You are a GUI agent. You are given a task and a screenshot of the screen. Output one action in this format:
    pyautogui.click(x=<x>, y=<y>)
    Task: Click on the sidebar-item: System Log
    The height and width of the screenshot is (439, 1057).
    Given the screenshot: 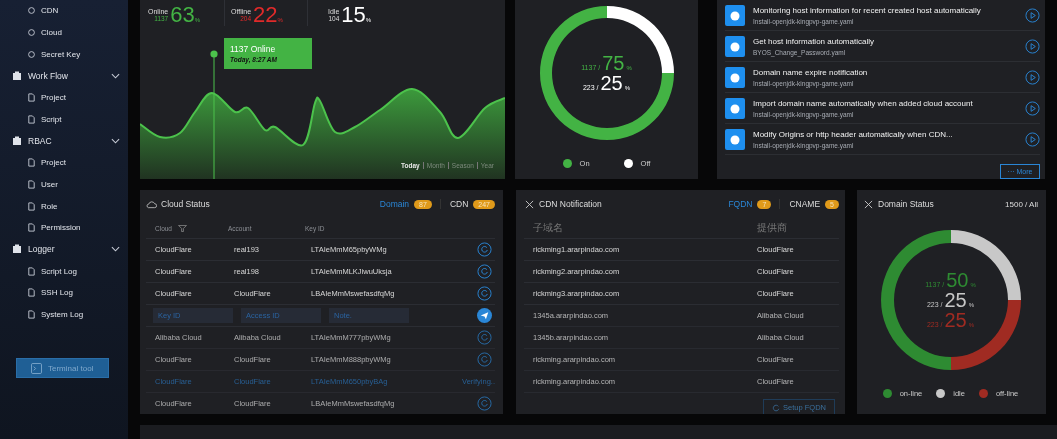 What is the action you would take?
    pyautogui.click(x=64, y=314)
    